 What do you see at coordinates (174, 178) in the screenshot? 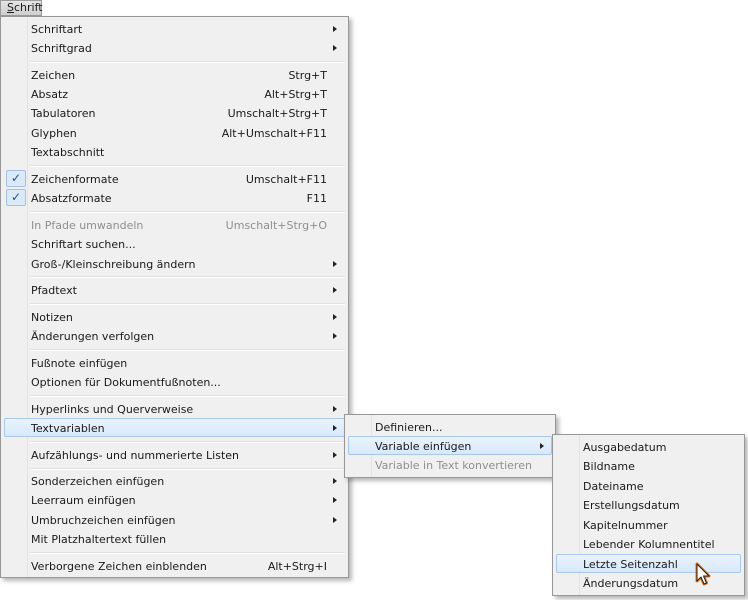
I see `menu-item-zeichenformate: ✓ Zeichenformate Umschalt+F11` at bounding box center [174, 178].